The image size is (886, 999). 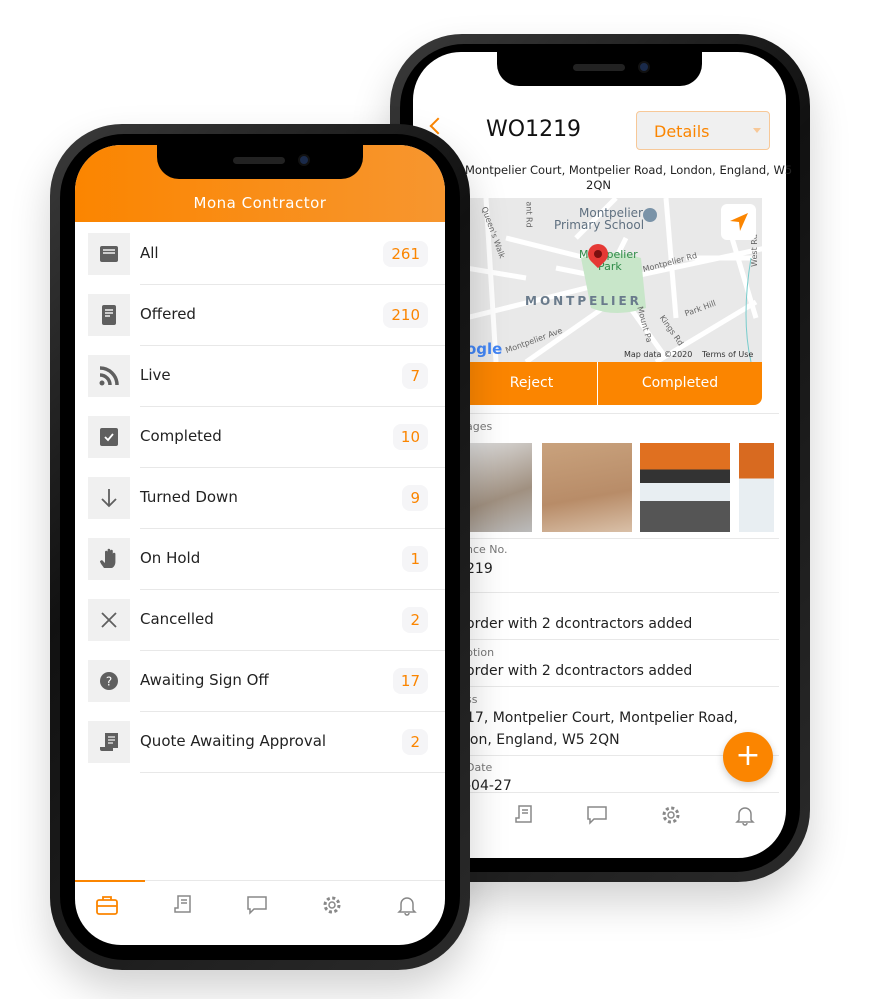 I want to click on list-item: Live 7, so click(x=260, y=376).